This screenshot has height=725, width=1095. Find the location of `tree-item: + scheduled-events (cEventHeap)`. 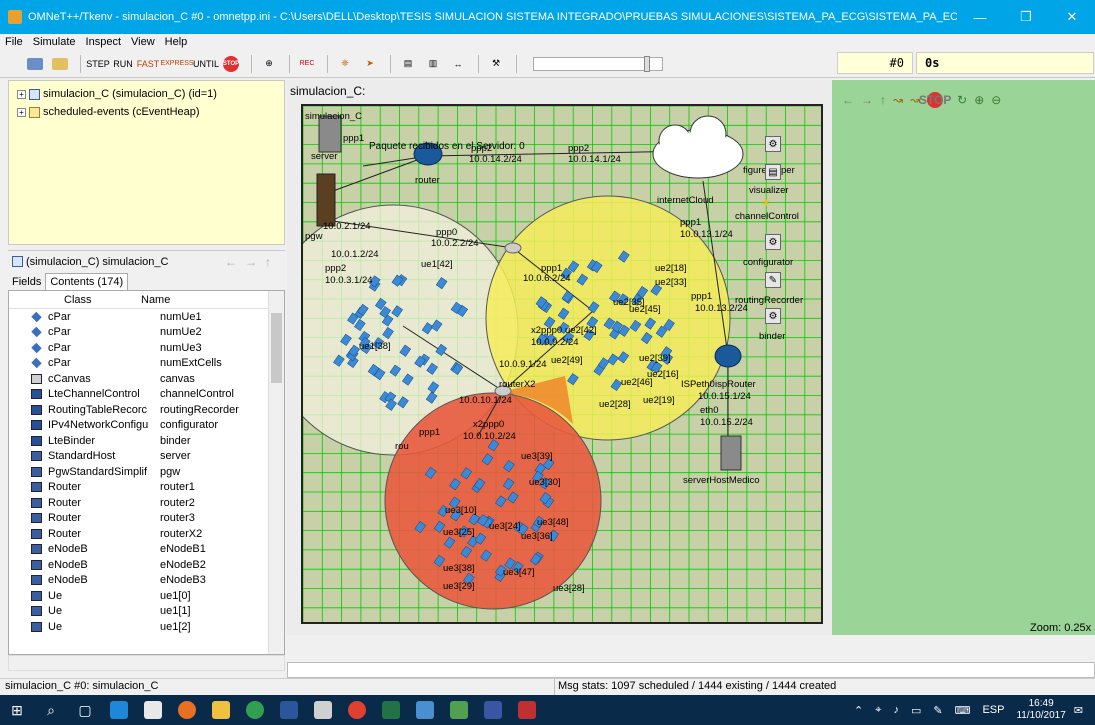

tree-item: + scheduled-events (cEventHeap) is located at coordinates (150, 112).